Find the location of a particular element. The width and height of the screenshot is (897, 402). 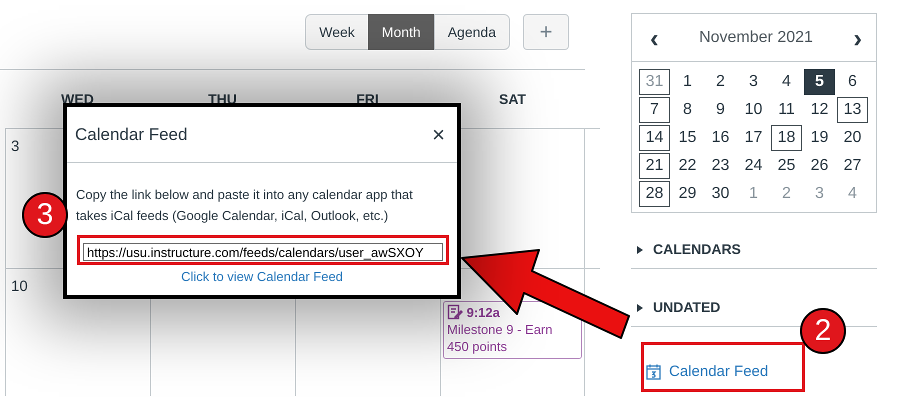

calendar-day: 26 is located at coordinates (819, 166).